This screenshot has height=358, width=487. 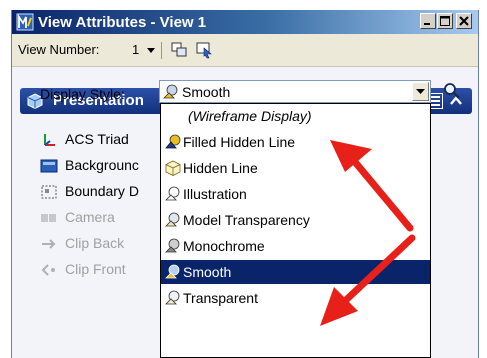 I want to click on annotation-arrows, so click(x=368, y=233).